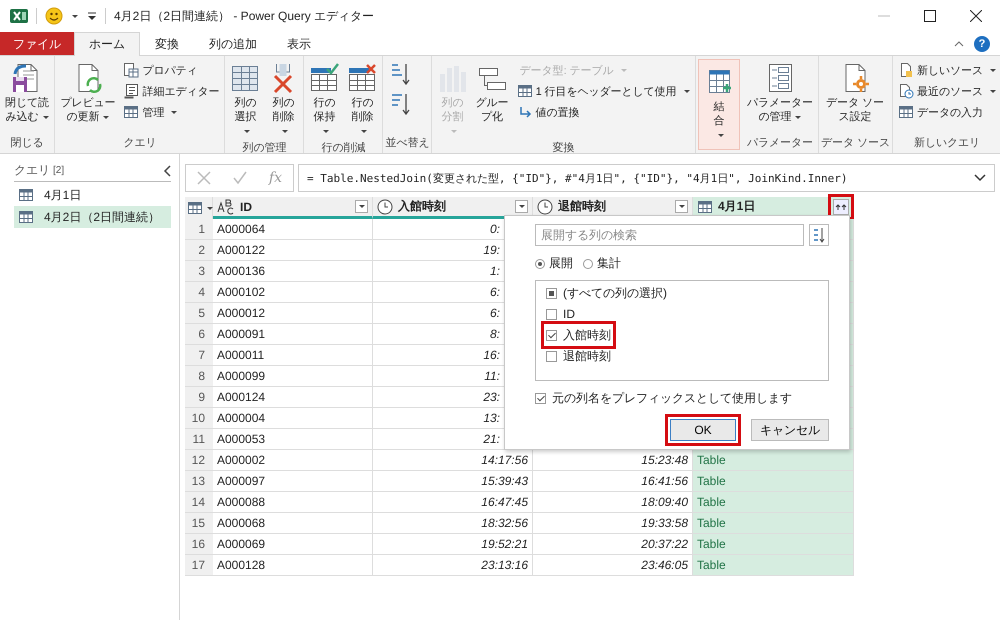 Image resolution: width=1000 pixels, height=620 pixels. I want to click on ribbon-button: 閉じて読み込む, so click(27, 97).